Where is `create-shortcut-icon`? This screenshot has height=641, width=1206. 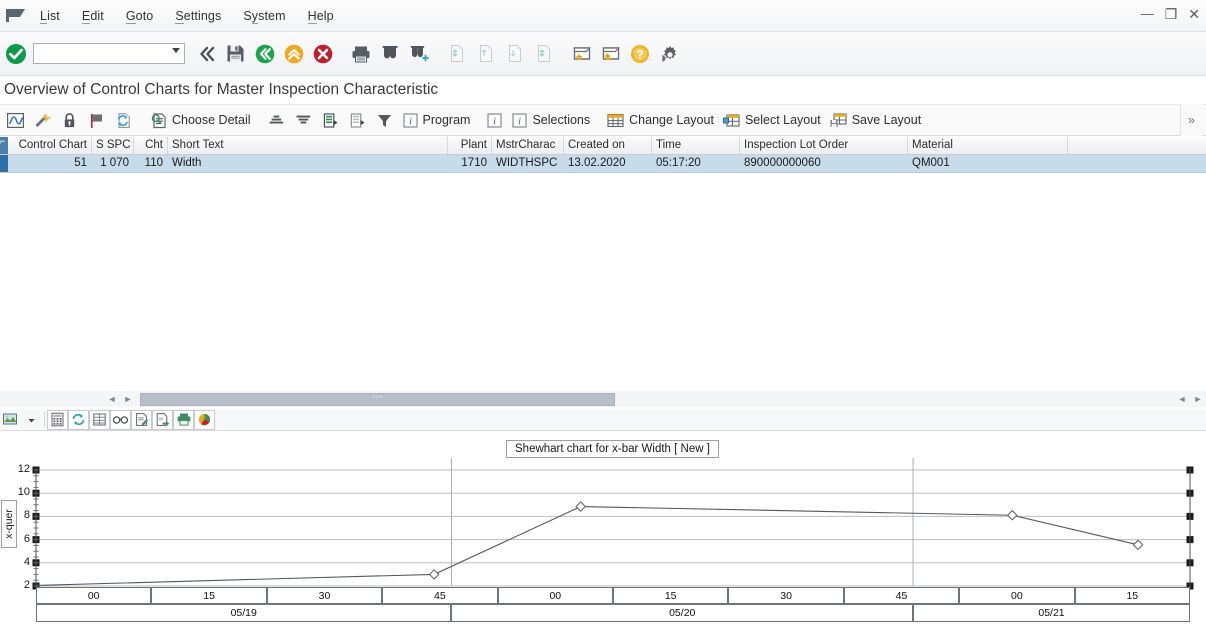 create-shortcut-icon is located at coordinates (610, 54).